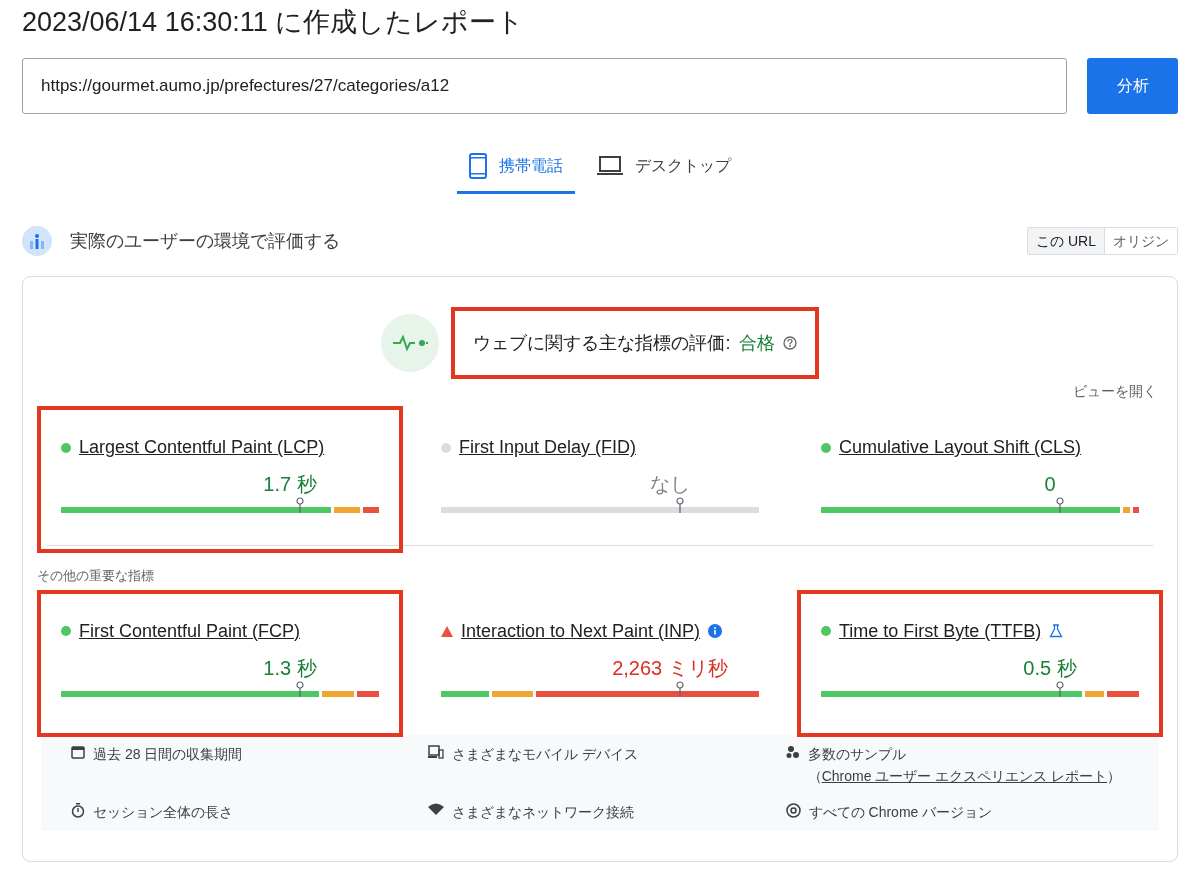  What do you see at coordinates (544, 86) in the screenshot?
I see `url-field: https://gourmet.aumo.jp/prefectures/27/categories/a12` at bounding box center [544, 86].